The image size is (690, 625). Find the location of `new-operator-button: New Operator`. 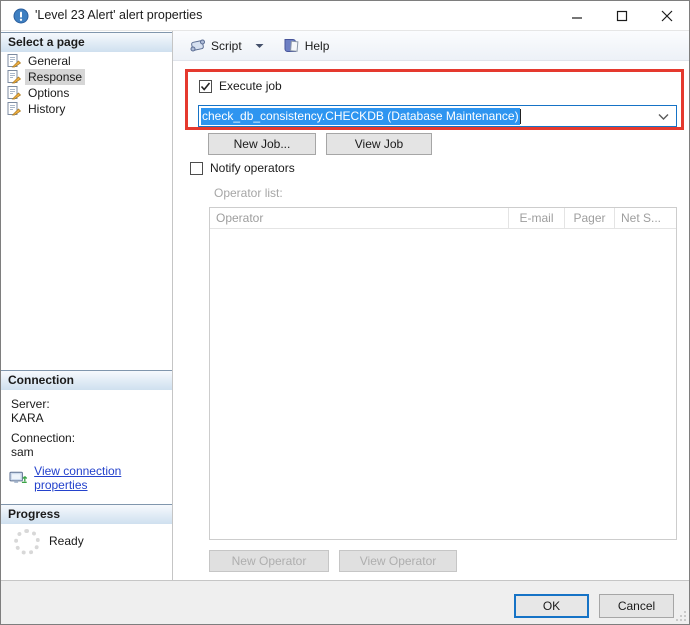

new-operator-button: New Operator is located at coordinates (269, 561).